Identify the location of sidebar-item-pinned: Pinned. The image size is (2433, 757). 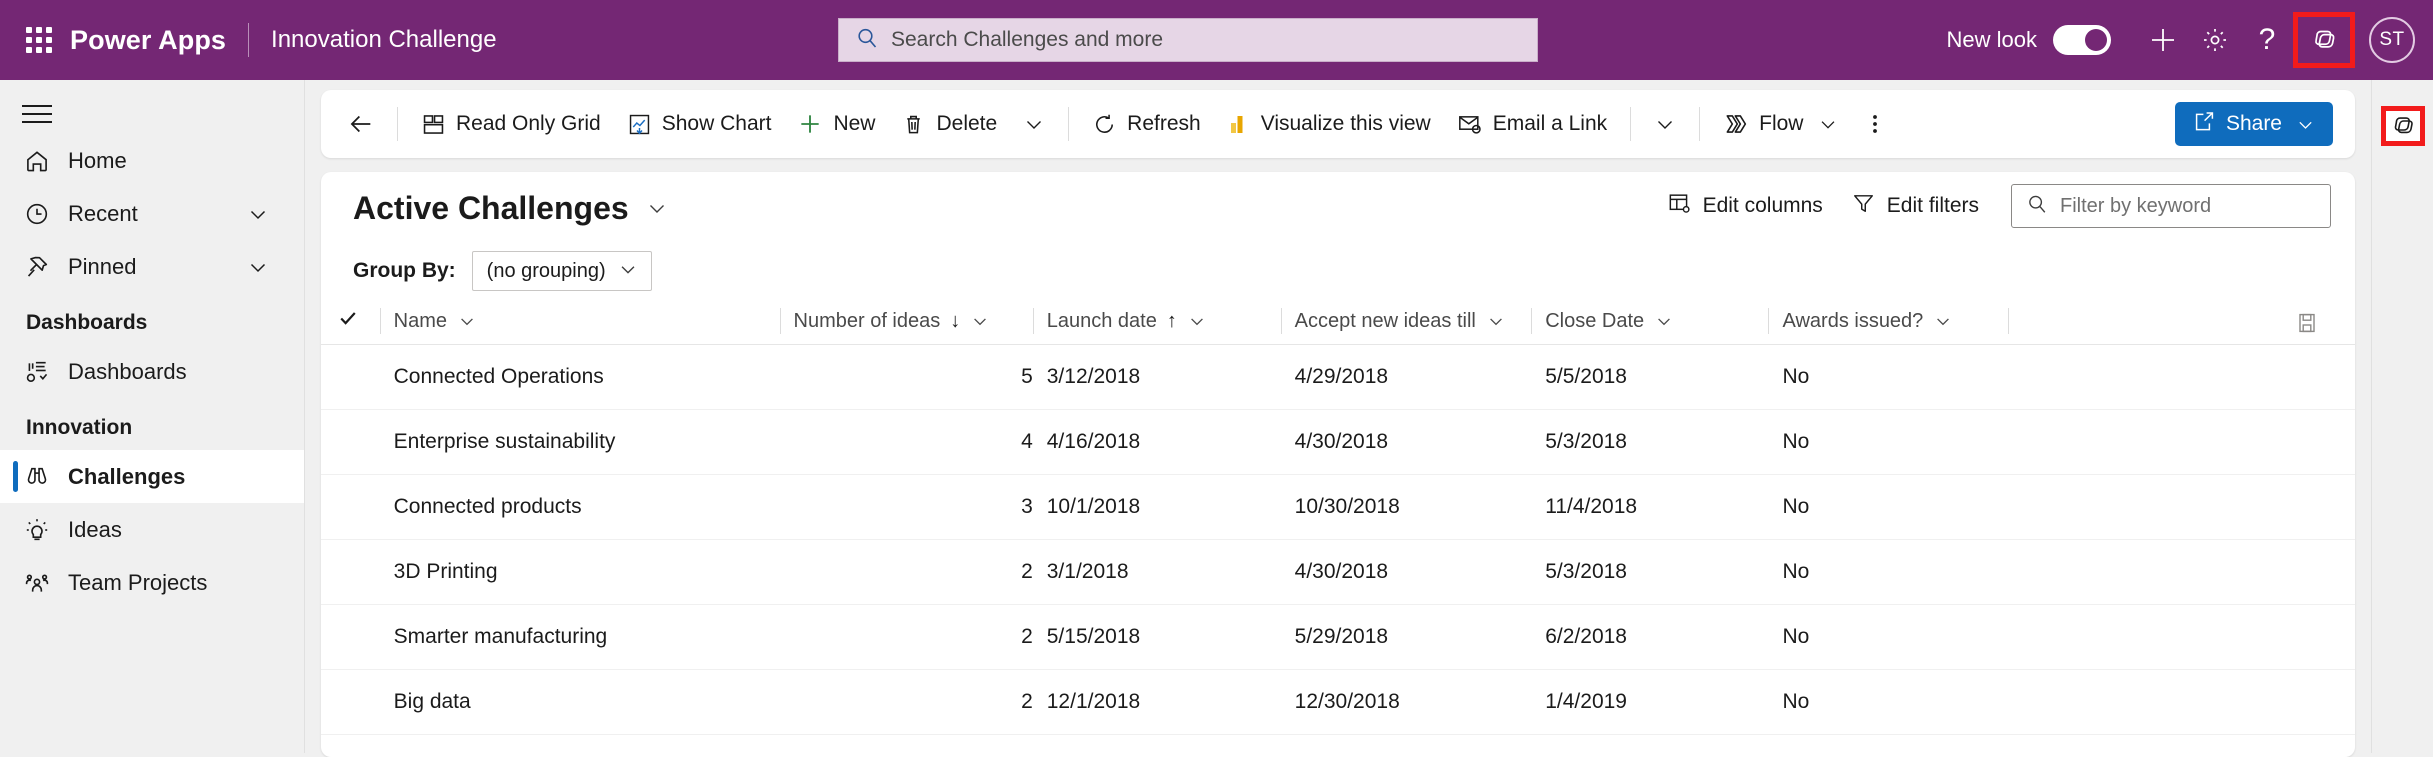
(152, 266).